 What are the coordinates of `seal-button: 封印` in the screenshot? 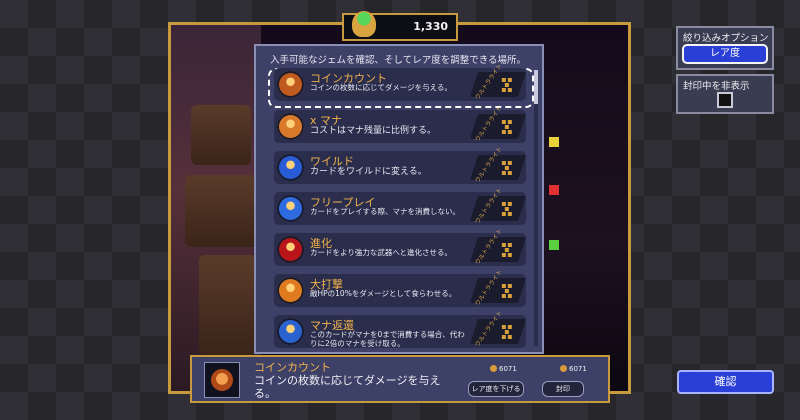 It's located at (563, 389).